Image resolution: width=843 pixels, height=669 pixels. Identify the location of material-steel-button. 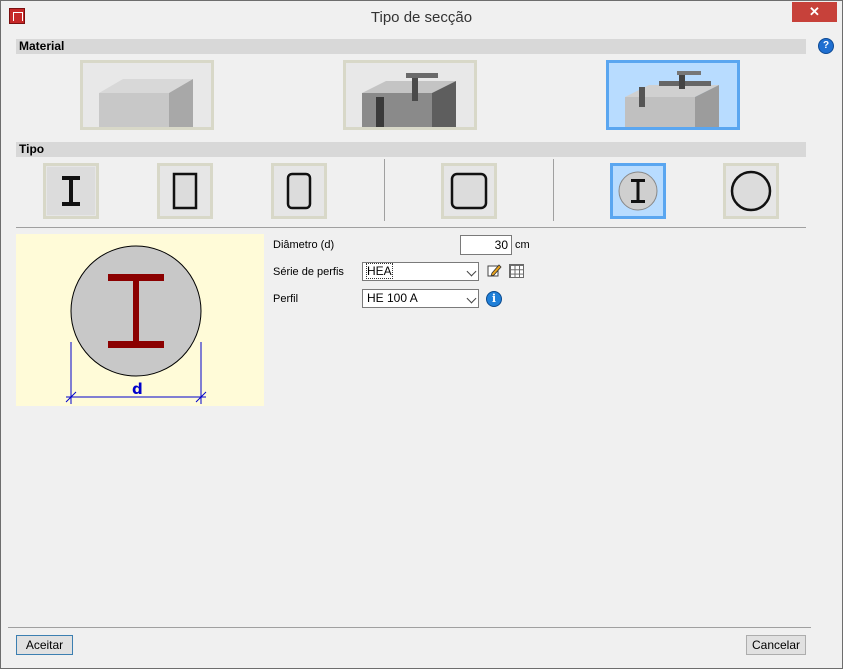
(410, 95).